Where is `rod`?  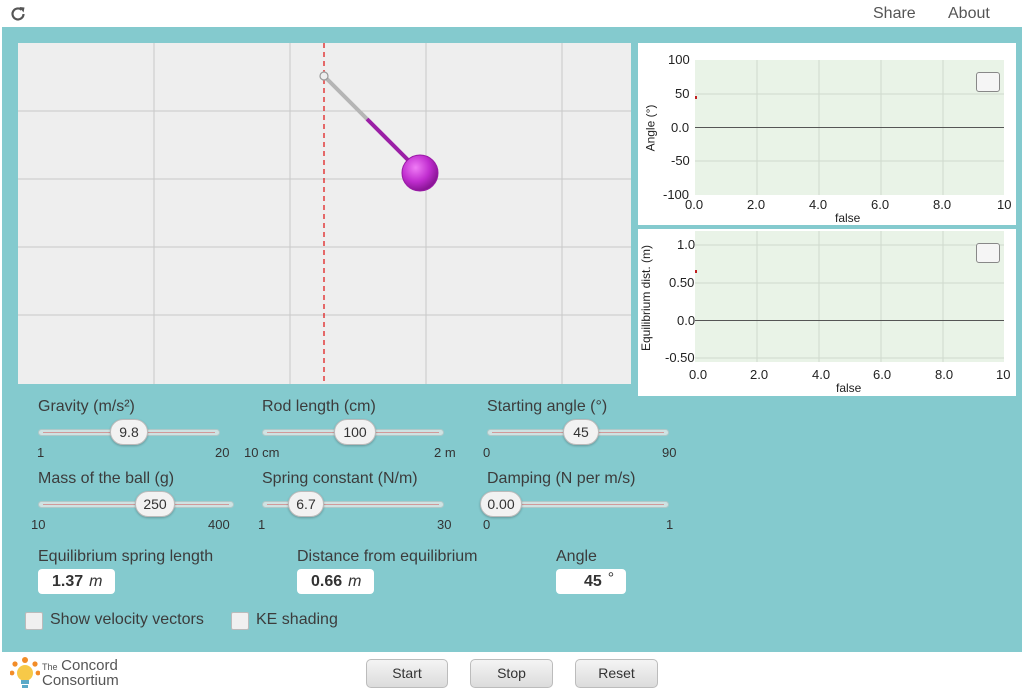
rod is located at coordinates (345, 97).